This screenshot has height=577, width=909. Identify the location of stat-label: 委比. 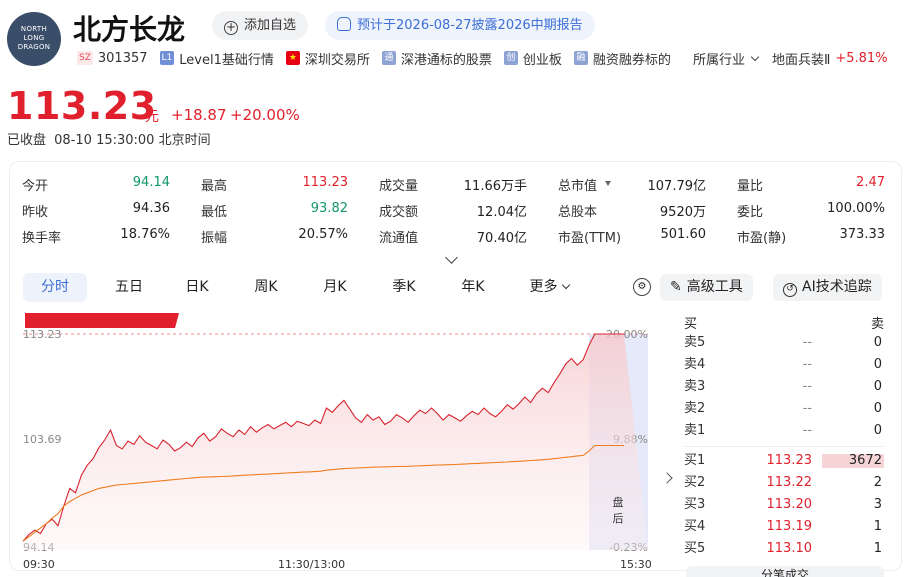
(750, 212).